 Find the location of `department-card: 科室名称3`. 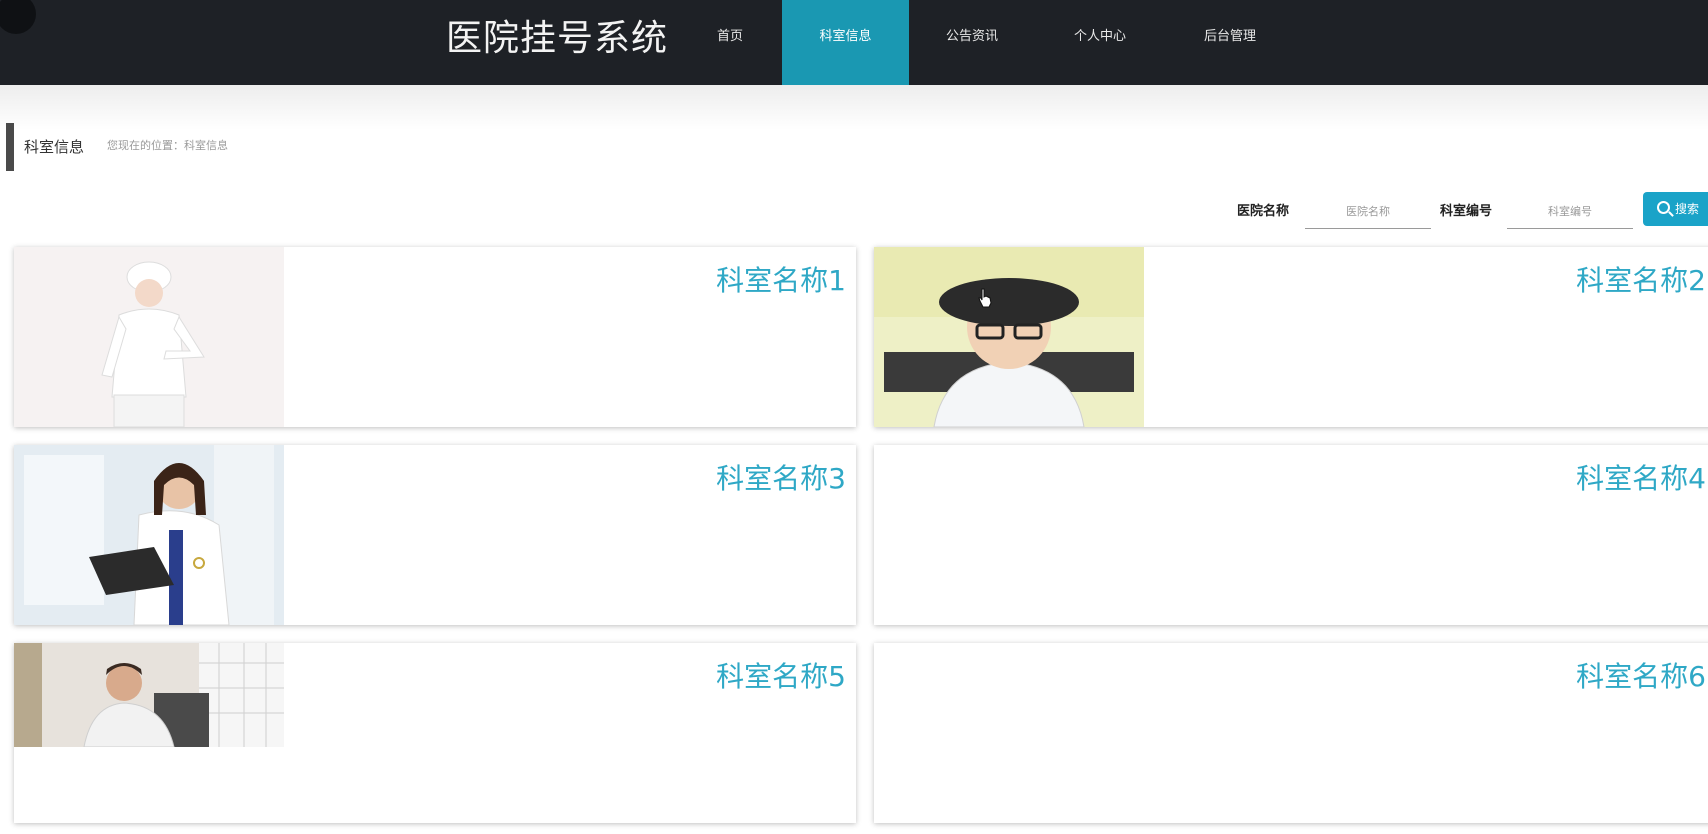

department-card: 科室名称3 is located at coordinates (435, 535).